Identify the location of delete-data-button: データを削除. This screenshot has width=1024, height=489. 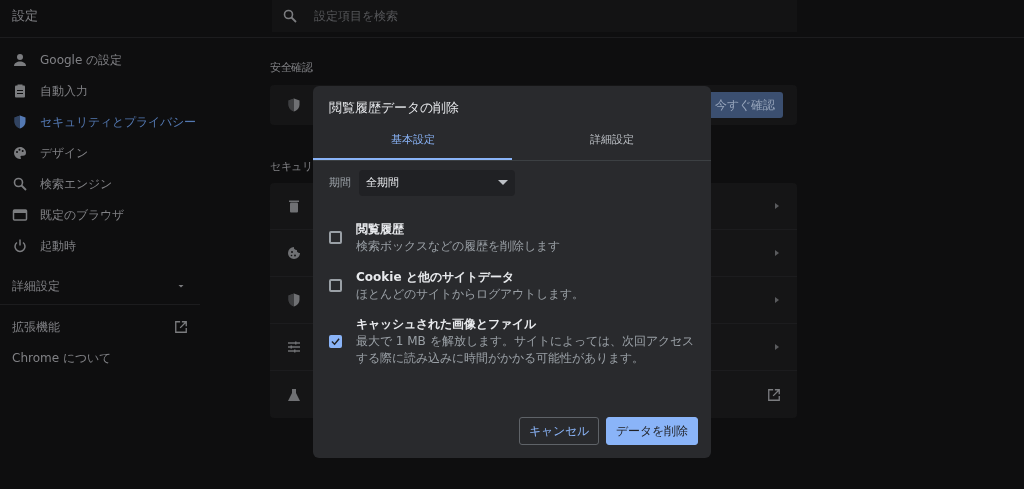
(652, 431).